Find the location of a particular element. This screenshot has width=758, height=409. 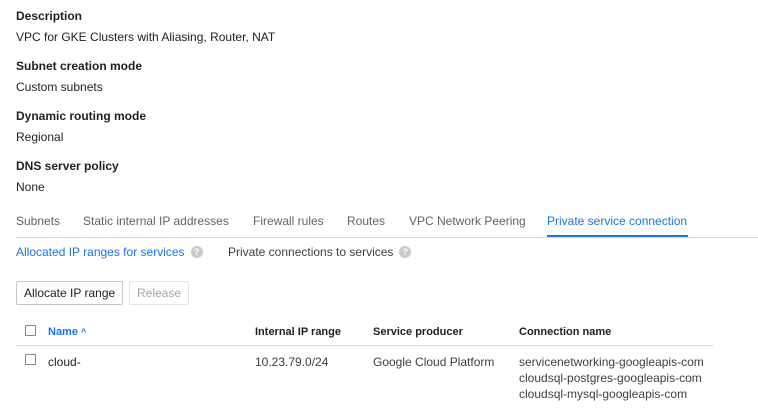

tab-routes: Routes is located at coordinates (366, 221).